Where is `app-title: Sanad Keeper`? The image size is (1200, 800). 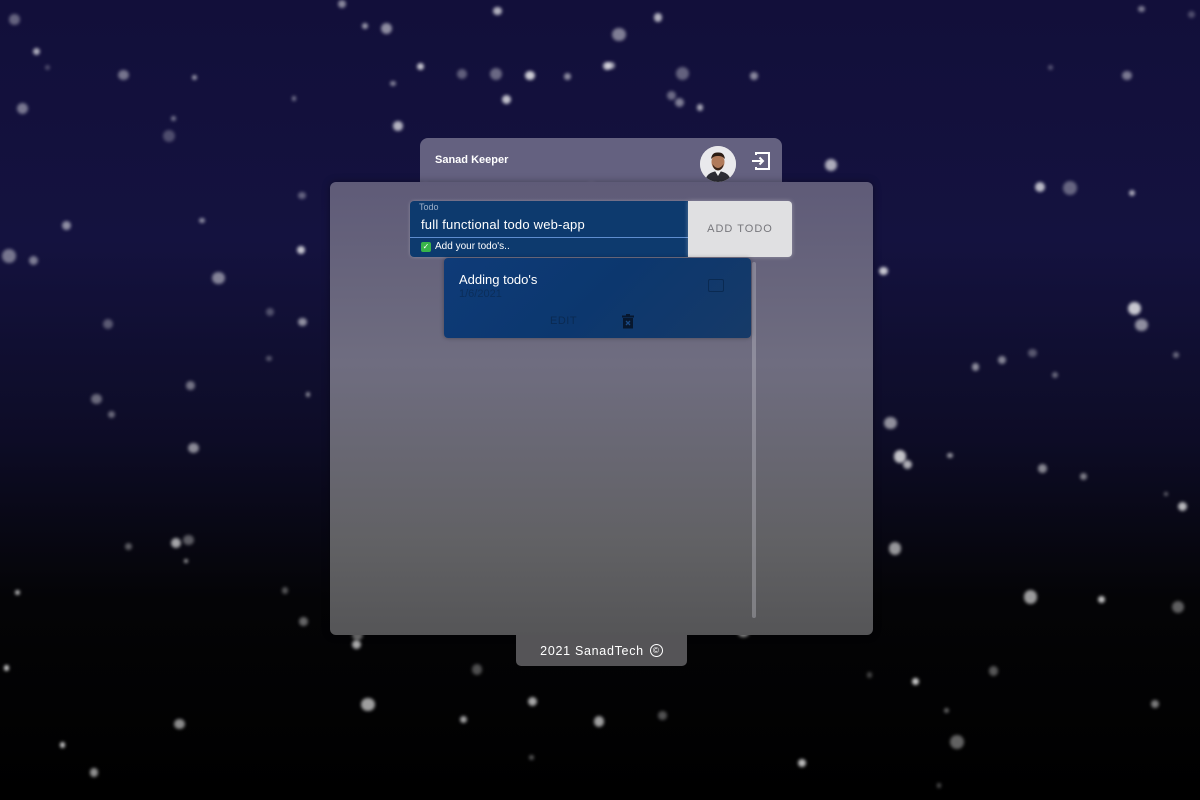 app-title: Sanad Keeper is located at coordinates (472, 160).